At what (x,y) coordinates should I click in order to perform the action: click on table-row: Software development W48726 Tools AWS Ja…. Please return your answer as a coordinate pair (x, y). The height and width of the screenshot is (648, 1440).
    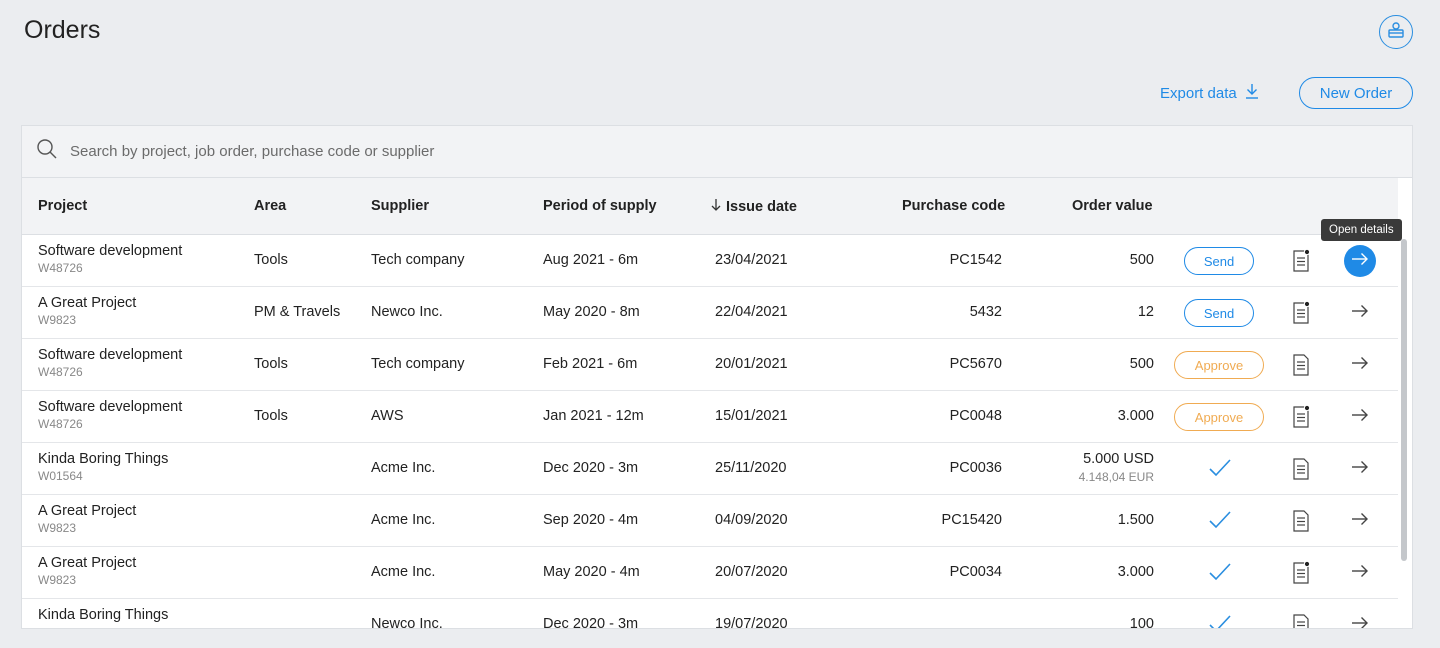
    Looking at the image, I should click on (710, 417).